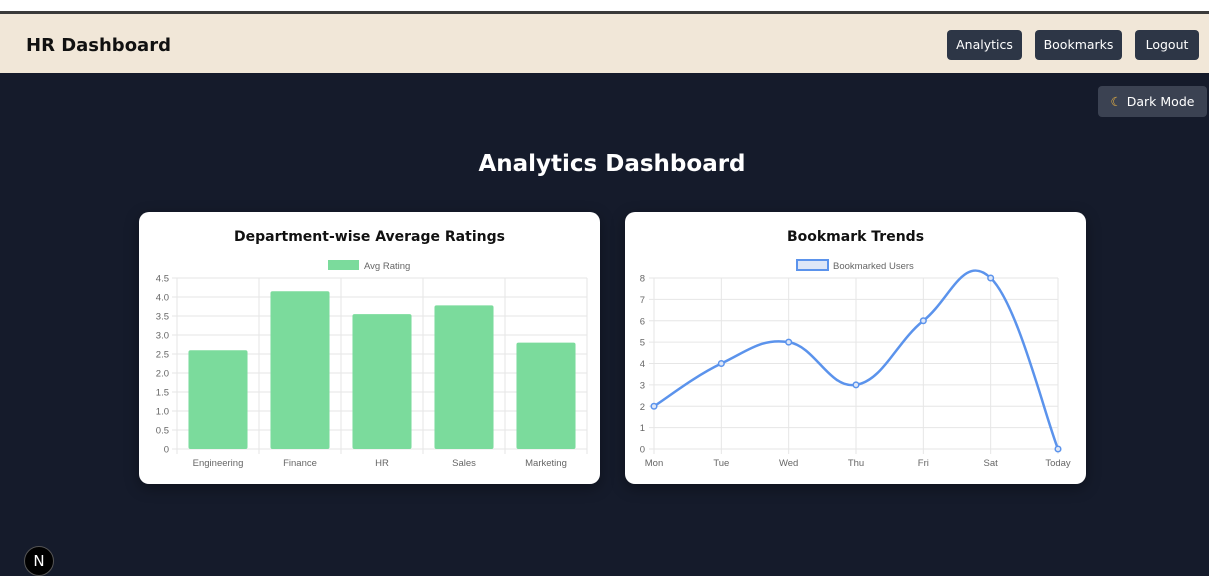 The width and height of the screenshot is (1209, 576). What do you see at coordinates (218, 463) in the screenshot?
I see `x-tick-label: Engineering` at bounding box center [218, 463].